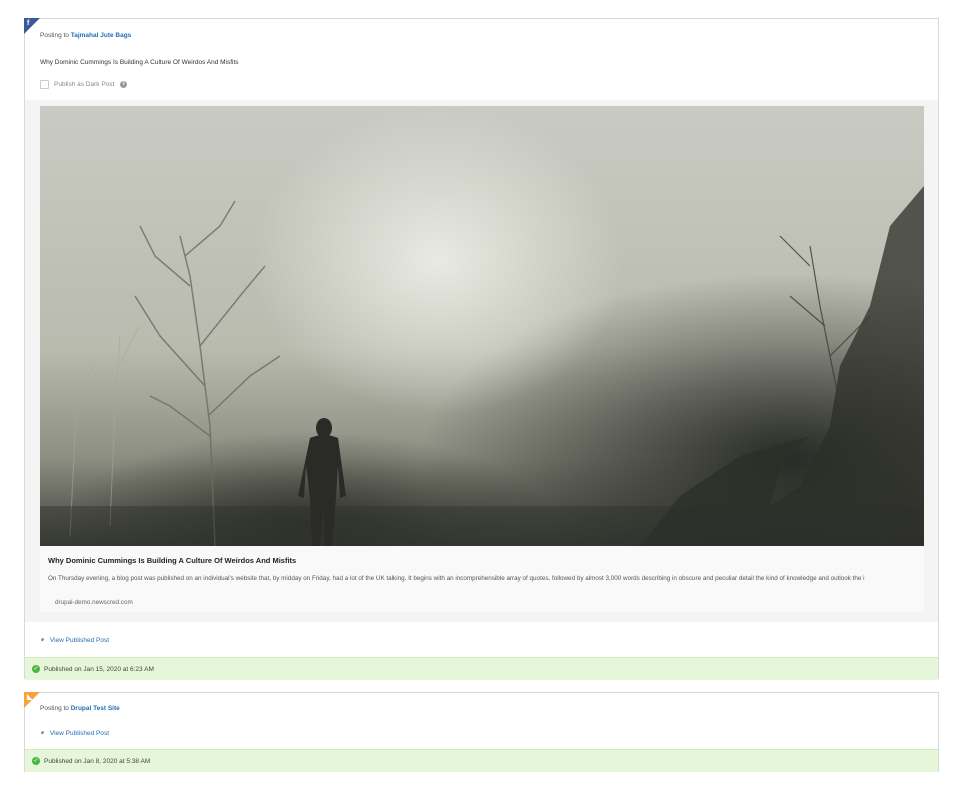 The image size is (969, 811). Describe the element at coordinates (95, 708) in the screenshot. I see `posting-target-link: Drupal Test Site` at that location.